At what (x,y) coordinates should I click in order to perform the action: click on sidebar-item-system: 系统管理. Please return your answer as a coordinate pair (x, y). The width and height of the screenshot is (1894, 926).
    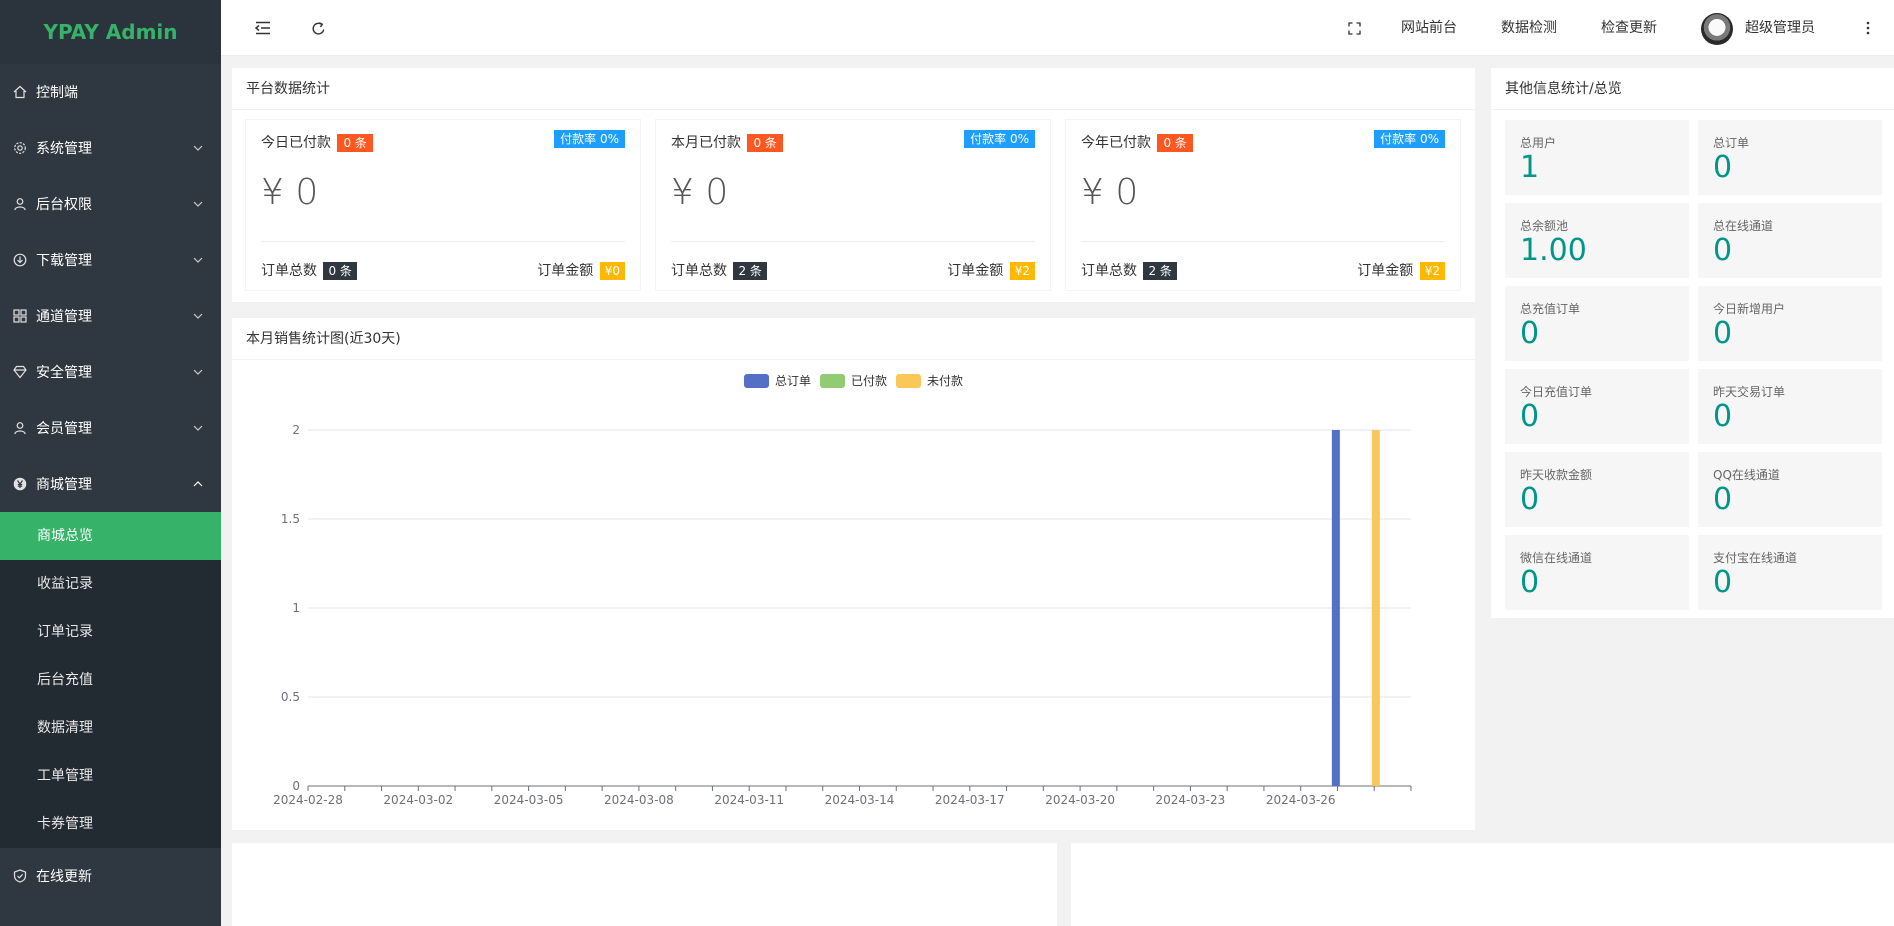
    Looking at the image, I should click on (110, 148).